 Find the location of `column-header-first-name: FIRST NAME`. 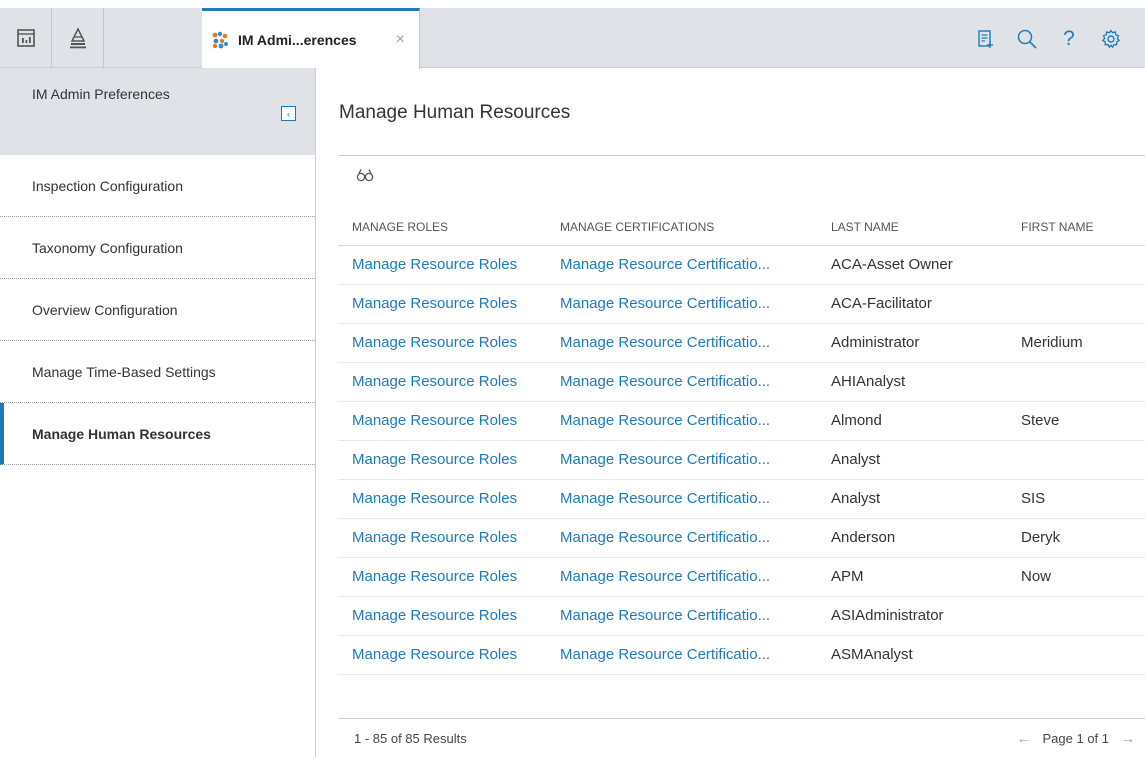

column-header-first-name: FIRST NAME is located at coordinates (1057, 227).